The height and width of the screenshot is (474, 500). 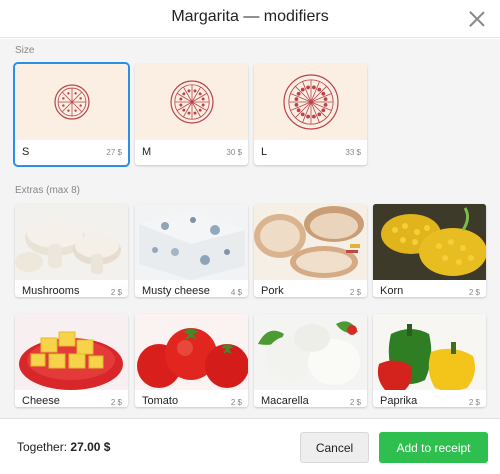 I want to click on cancel-button: Cancel, so click(x=334, y=447).